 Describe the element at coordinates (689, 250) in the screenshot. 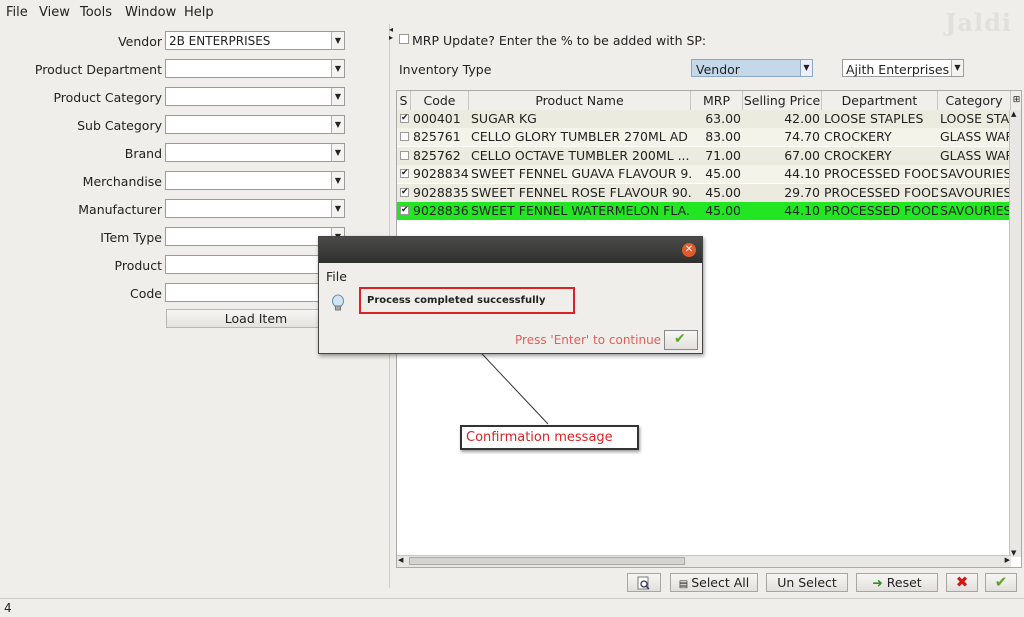

I see `close-icon: ✕` at that location.